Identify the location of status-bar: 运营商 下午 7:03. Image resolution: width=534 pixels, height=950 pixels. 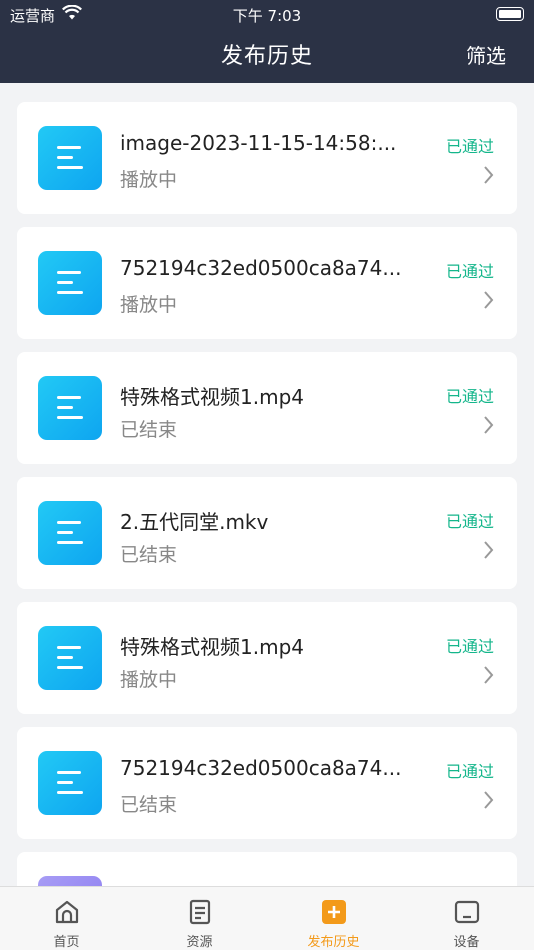
(267, 14).